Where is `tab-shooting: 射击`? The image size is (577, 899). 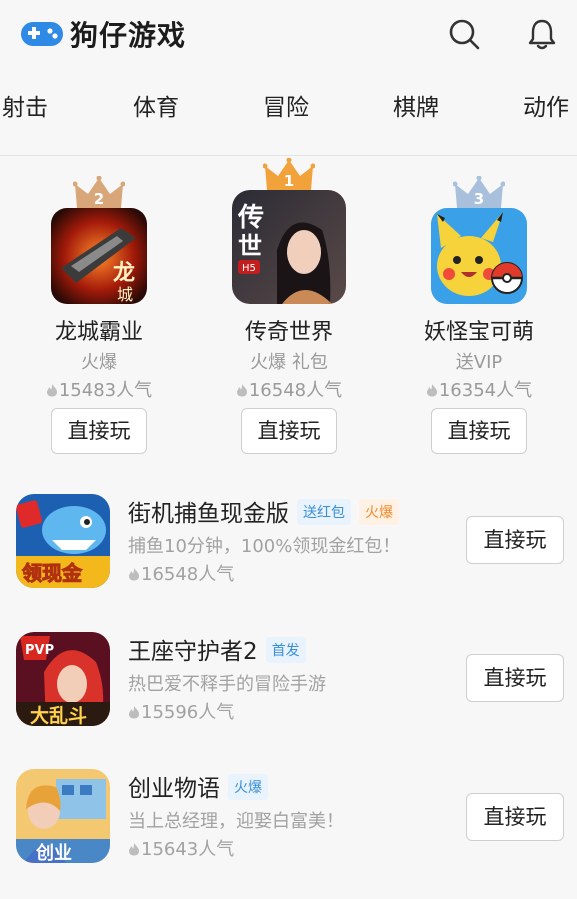
tab-shooting: 射击 is located at coordinates (25, 105).